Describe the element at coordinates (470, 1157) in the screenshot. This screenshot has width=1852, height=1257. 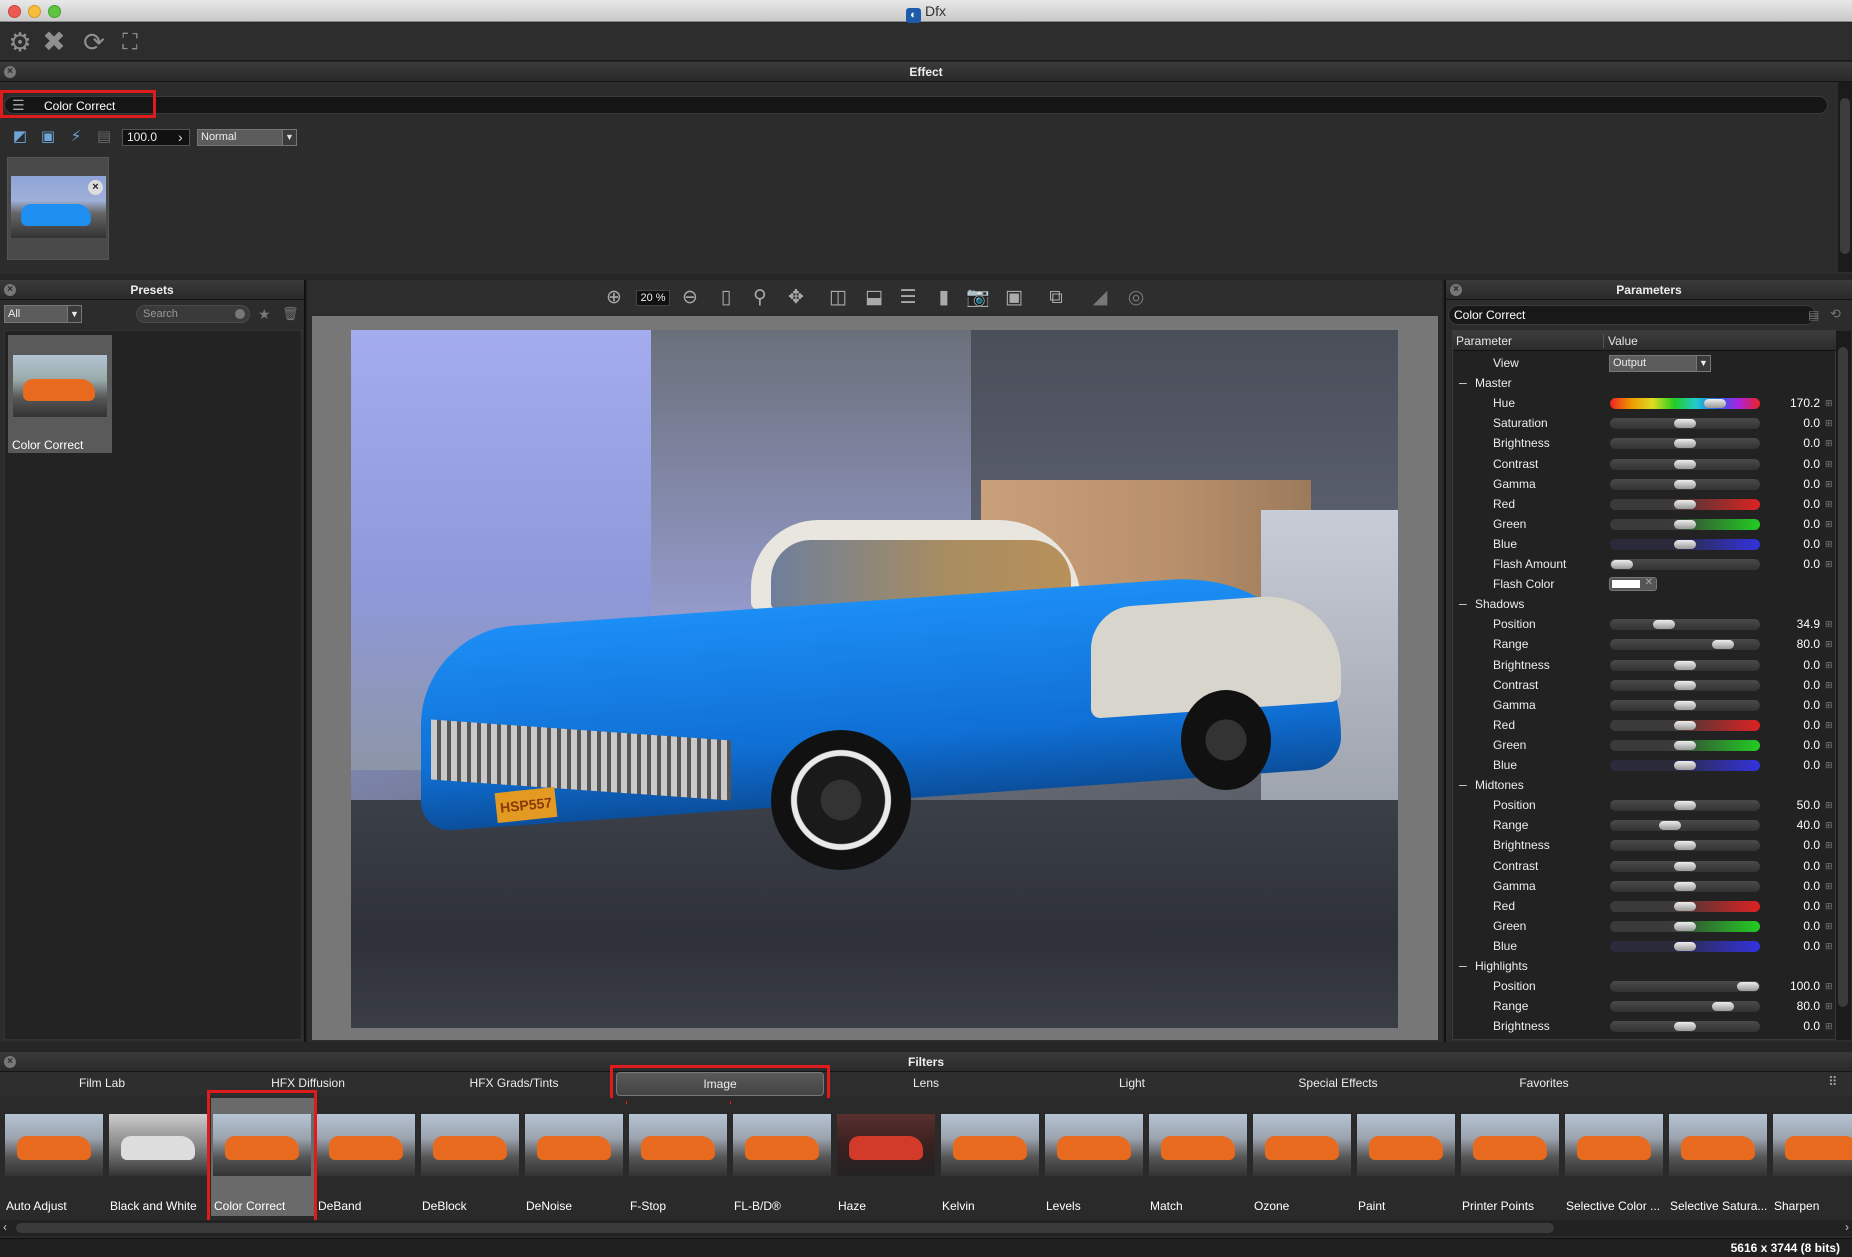
I see `filter-item: DeBlock` at that location.